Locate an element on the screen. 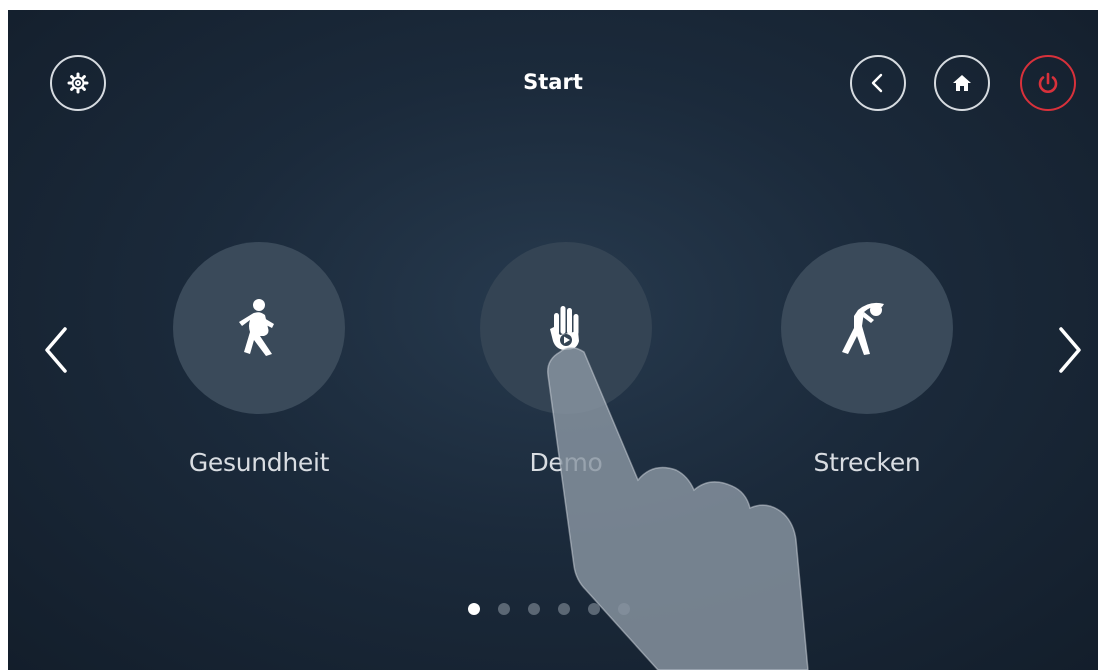 This screenshot has height=670, width=1106. tile-label: Gesundheit is located at coordinates (259, 462).